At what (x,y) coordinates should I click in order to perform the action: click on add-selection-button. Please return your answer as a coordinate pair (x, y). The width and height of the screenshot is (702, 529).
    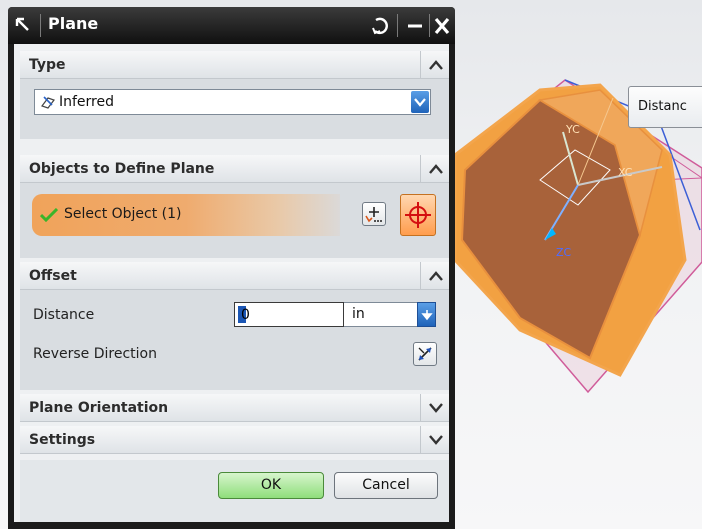
    Looking at the image, I should click on (374, 214).